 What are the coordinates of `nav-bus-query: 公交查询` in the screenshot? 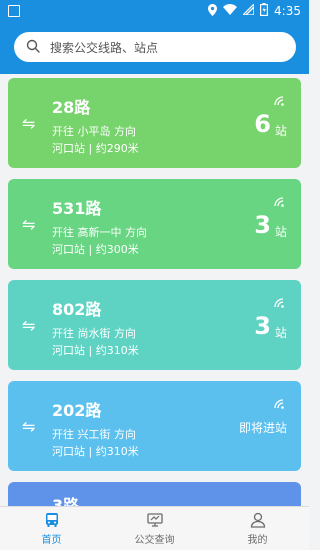 It's located at (154, 528).